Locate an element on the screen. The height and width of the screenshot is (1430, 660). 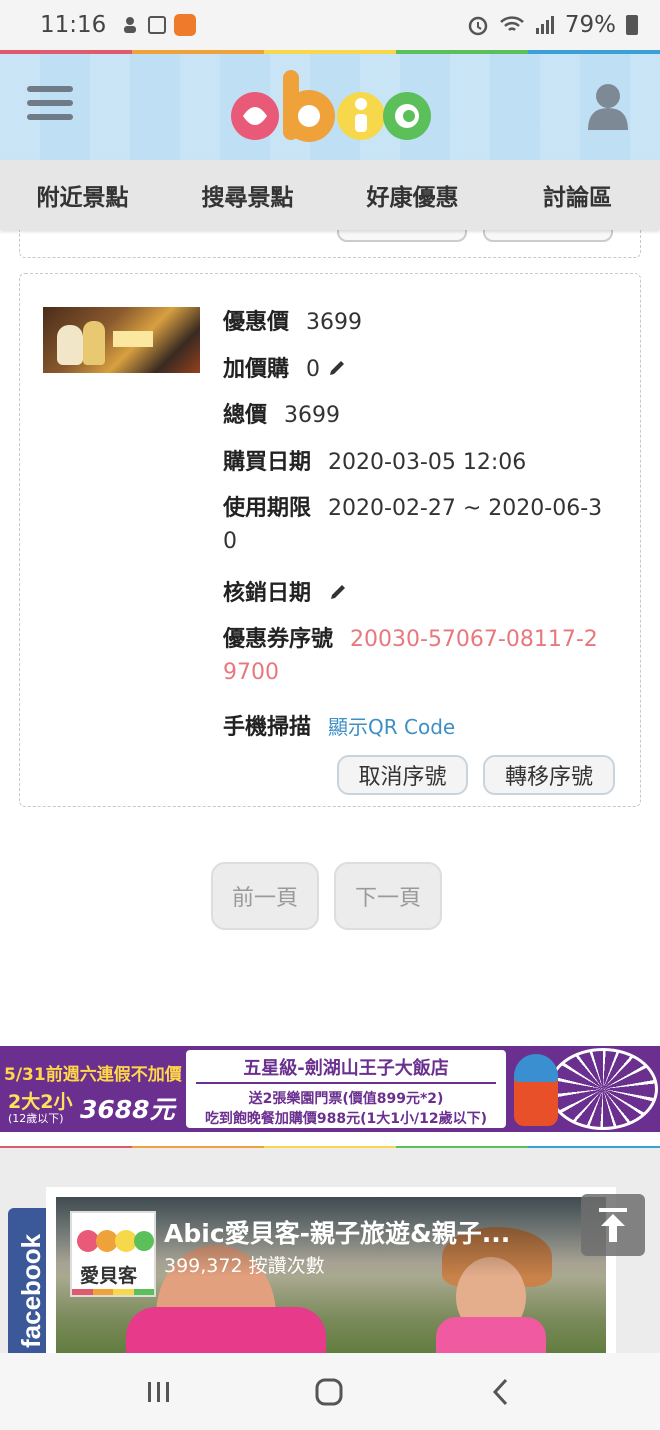
scan-label: 手機掃描 is located at coordinates (267, 727).